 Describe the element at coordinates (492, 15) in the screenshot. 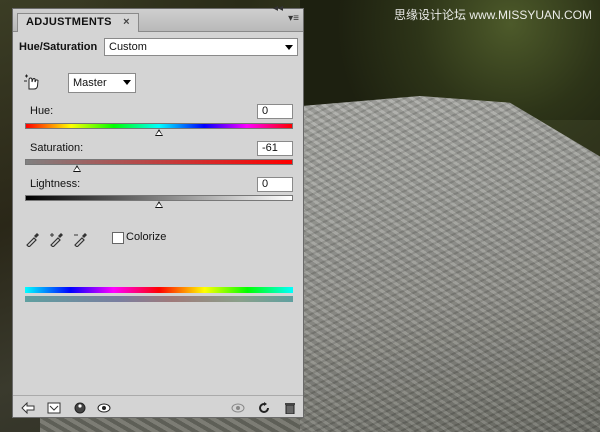

I see `watermark-text: 思缘设计论坛 www.MISSYUAN.COM` at that location.